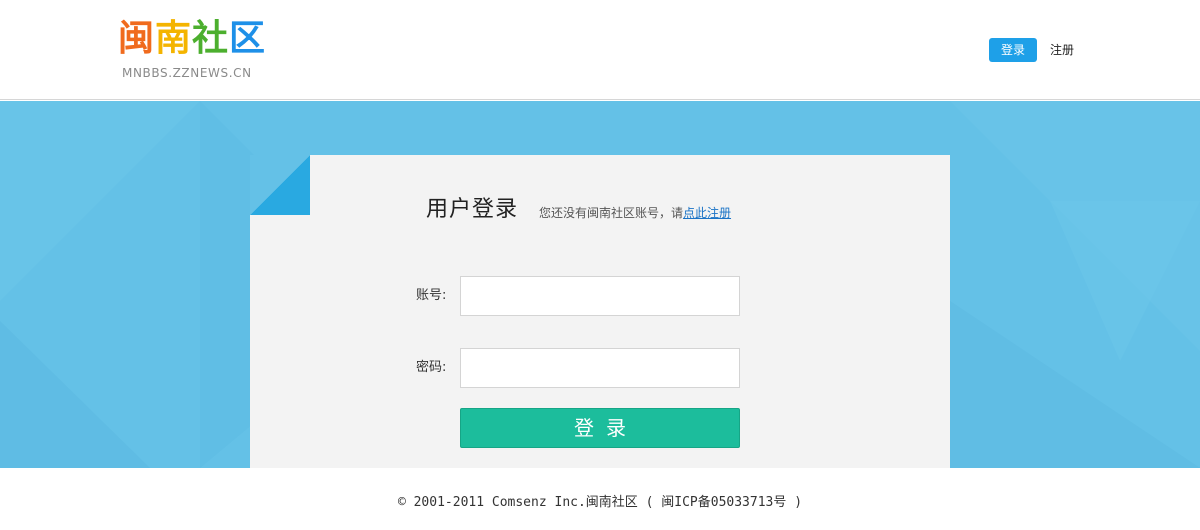  Describe the element at coordinates (431, 367) in the screenshot. I see `password-label: 密码:` at that location.